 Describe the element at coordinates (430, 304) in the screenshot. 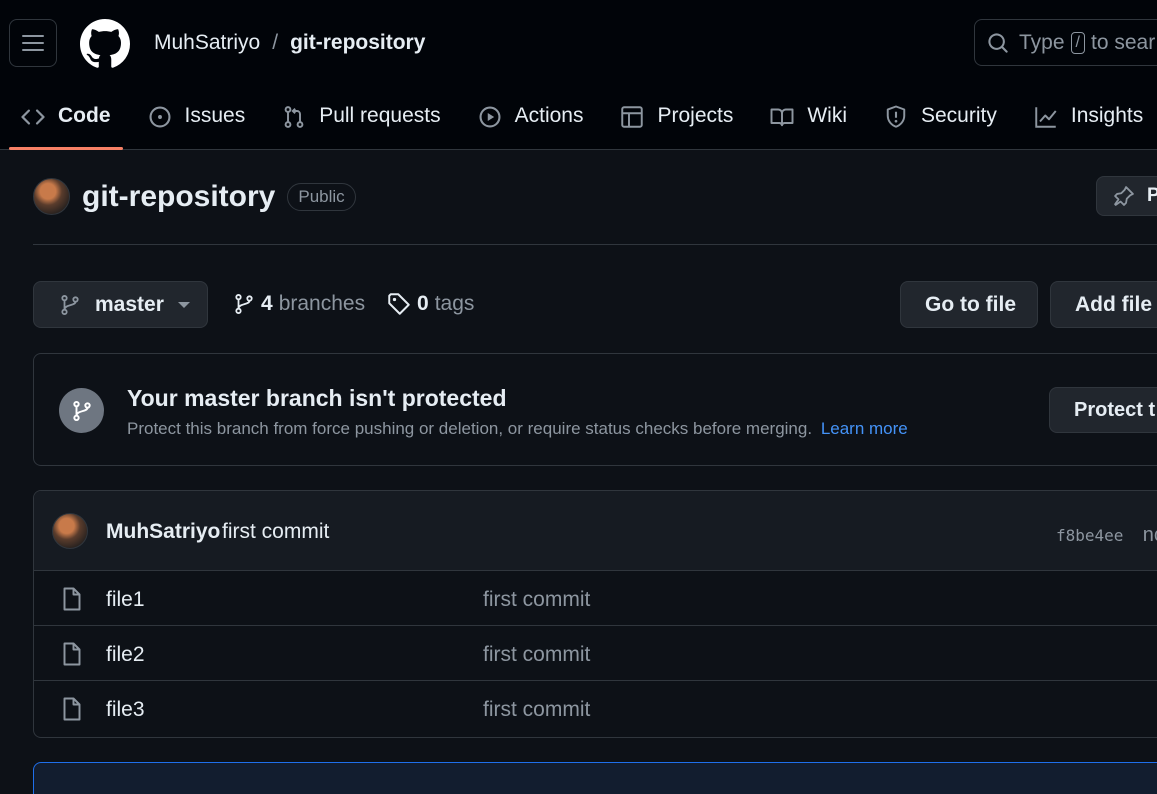

I see `tags-link: 0 tags` at that location.